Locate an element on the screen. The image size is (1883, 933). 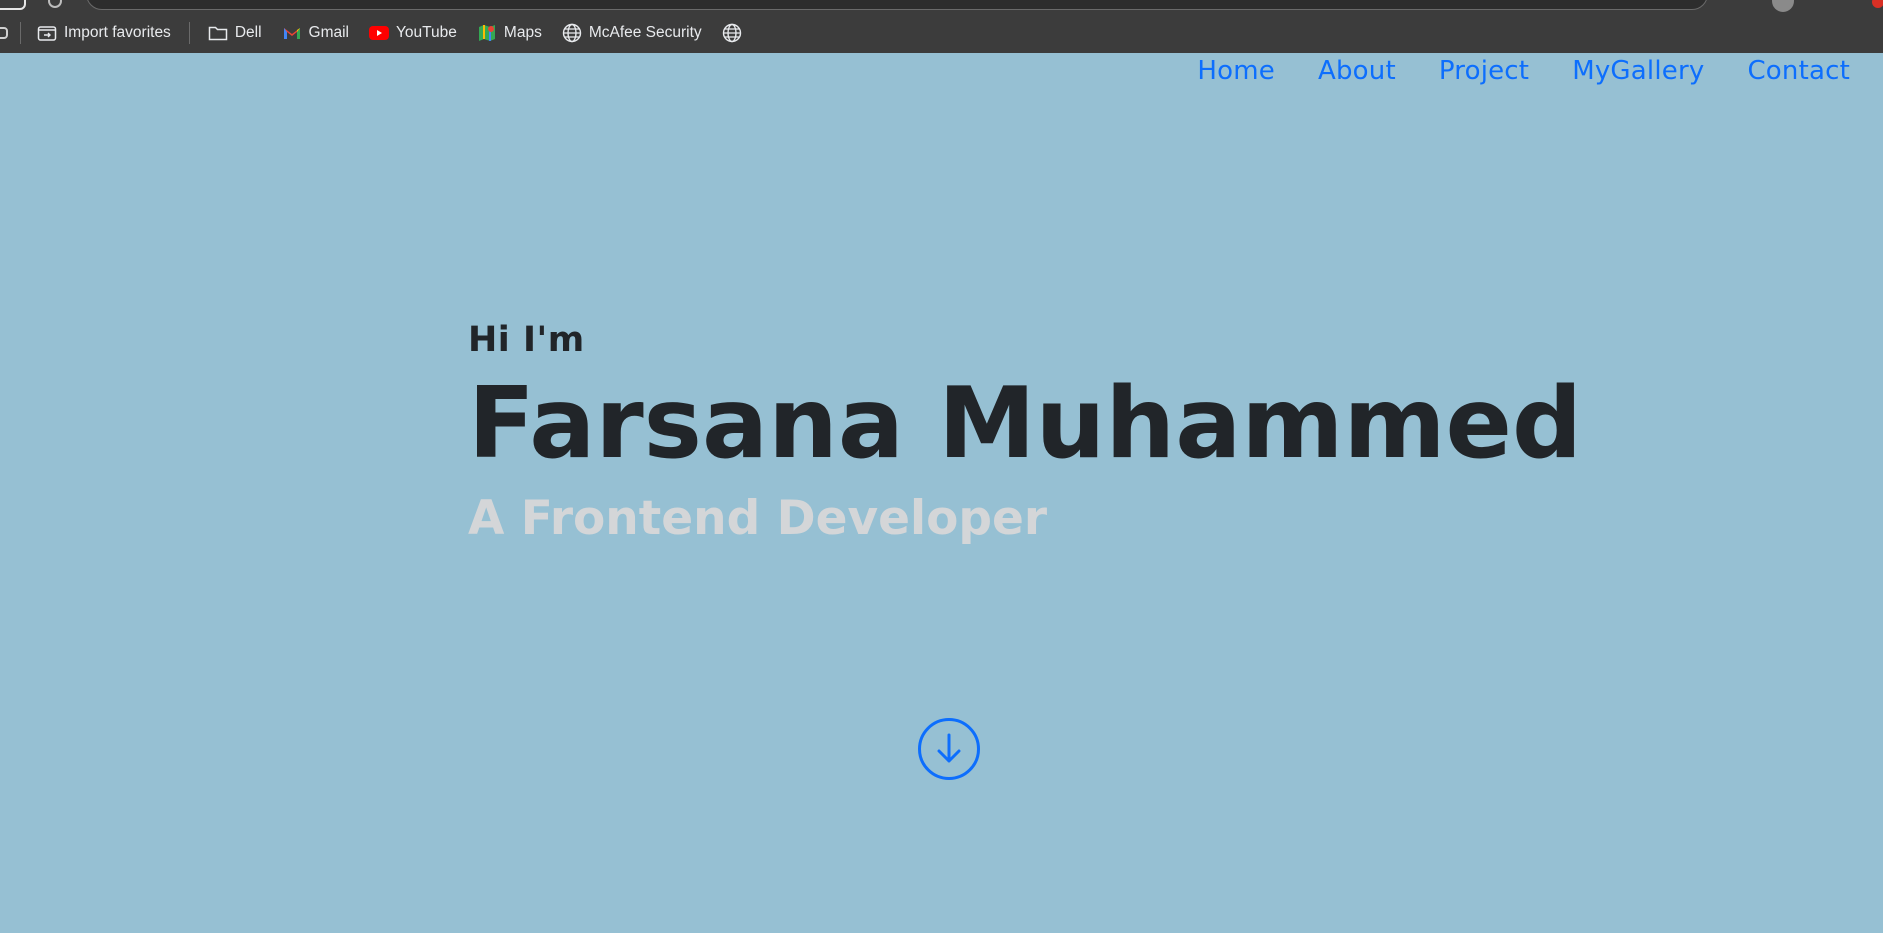
nav-mygallery-link: MyGallery is located at coordinates (1638, 71).